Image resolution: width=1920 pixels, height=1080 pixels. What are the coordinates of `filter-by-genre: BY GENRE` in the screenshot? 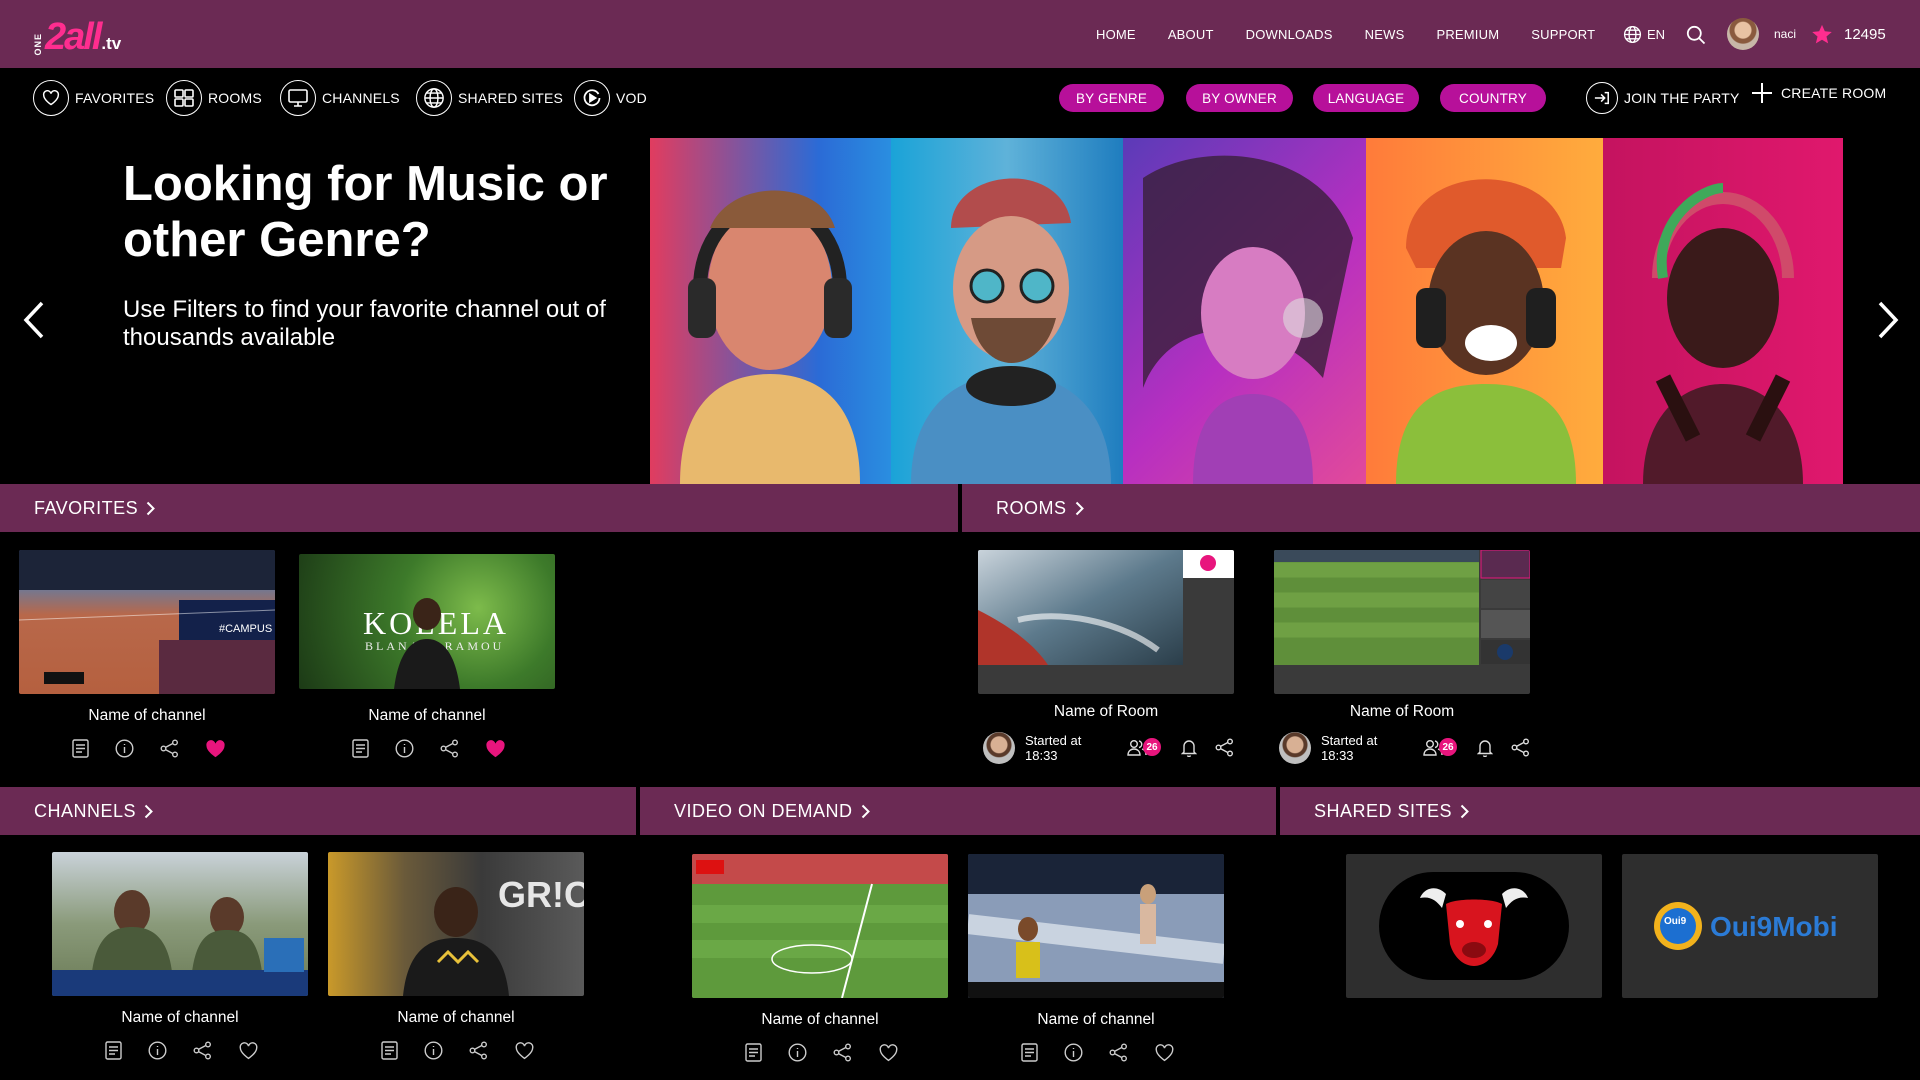 It's located at (1111, 98).